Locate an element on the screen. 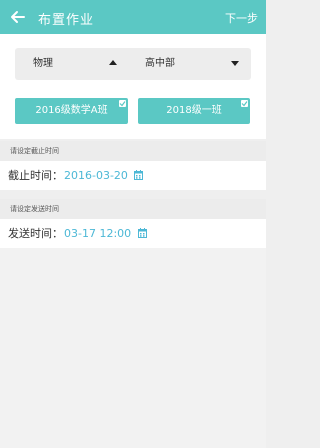 This screenshot has height=448, width=320. send-time-value: 03-17 12:00 is located at coordinates (97, 233).